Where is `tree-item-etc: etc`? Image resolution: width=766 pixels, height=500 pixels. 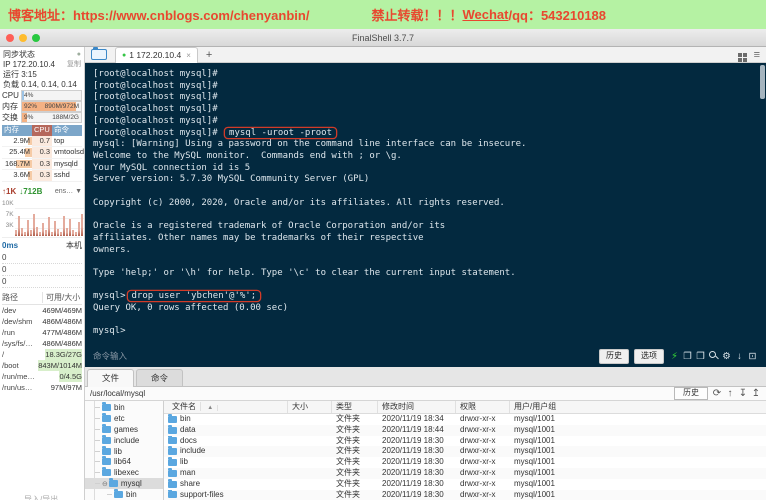
tree-item-etc: etc is located at coordinates (124, 418).